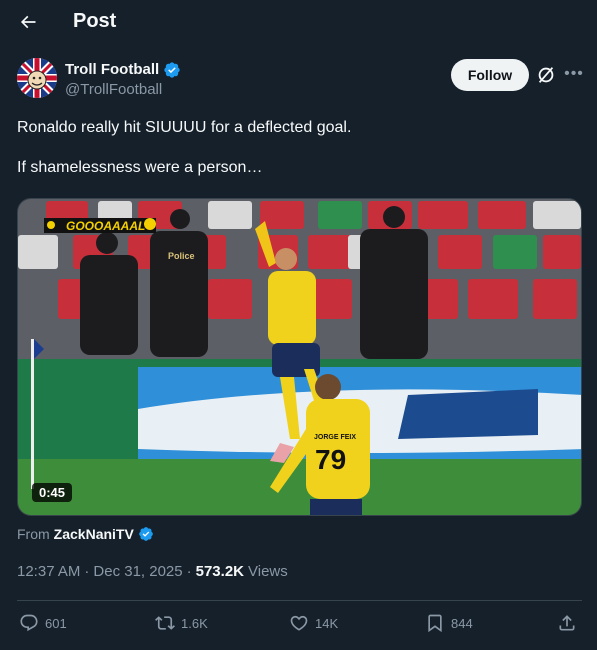 The height and width of the screenshot is (650, 597). Describe the element at coordinates (449, 623) in the screenshot. I see `bookmark-button: 844` at that location.